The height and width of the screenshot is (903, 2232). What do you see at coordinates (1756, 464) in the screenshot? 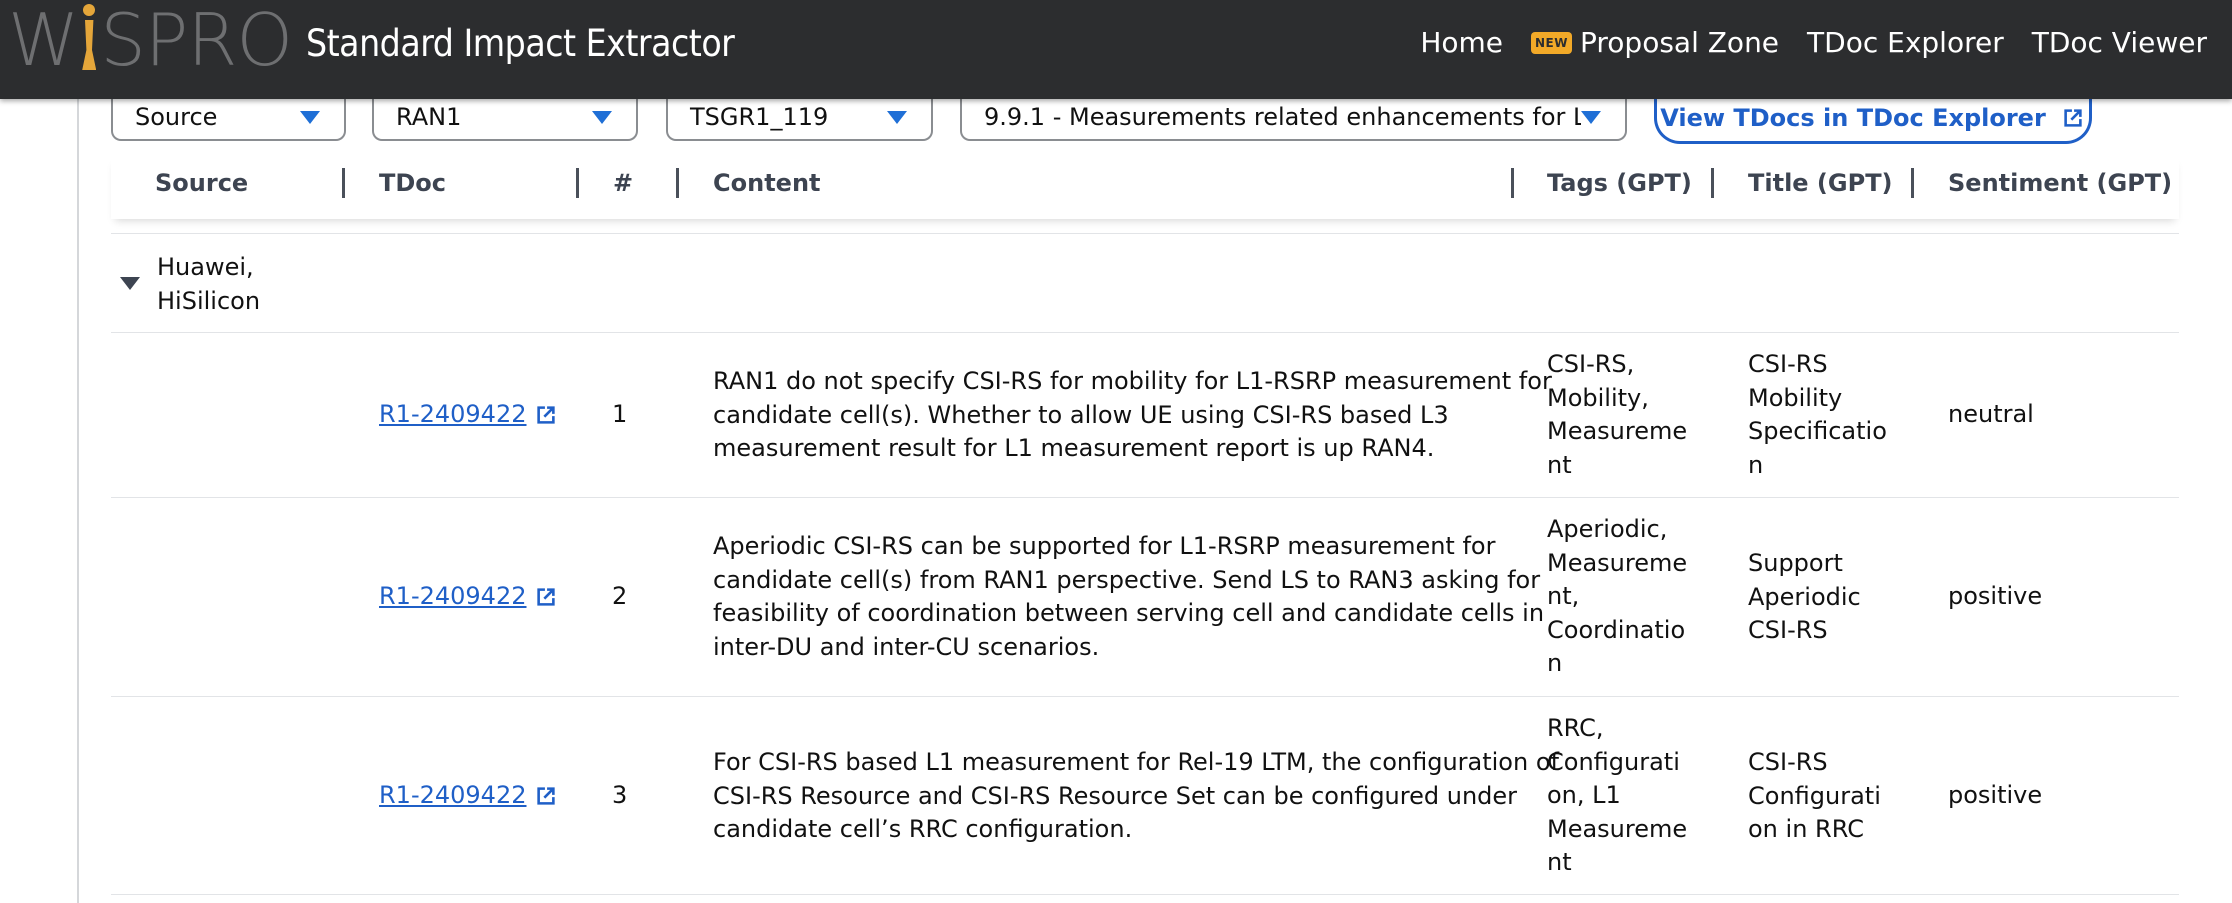
I see `title-line: n` at bounding box center [1756, 464].